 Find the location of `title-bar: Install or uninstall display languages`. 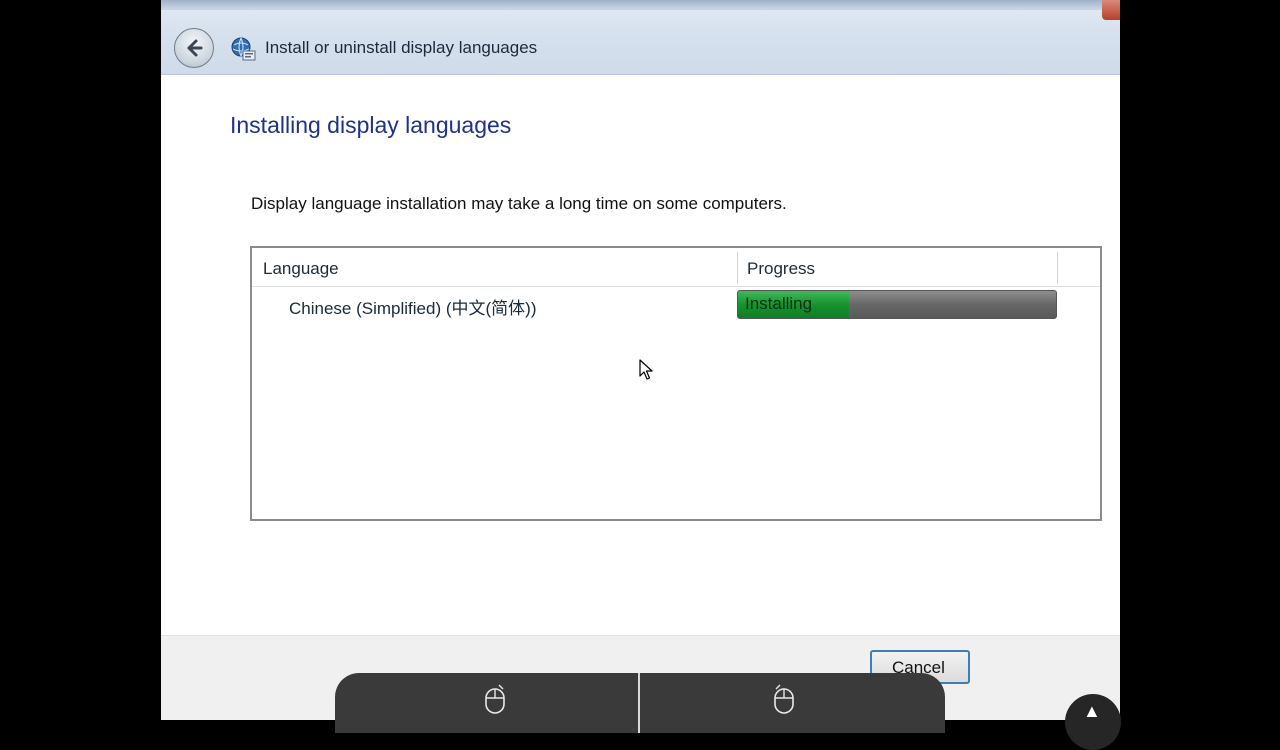

title-bar: Install or uninstall display languages is located at coordinates (640, 37).